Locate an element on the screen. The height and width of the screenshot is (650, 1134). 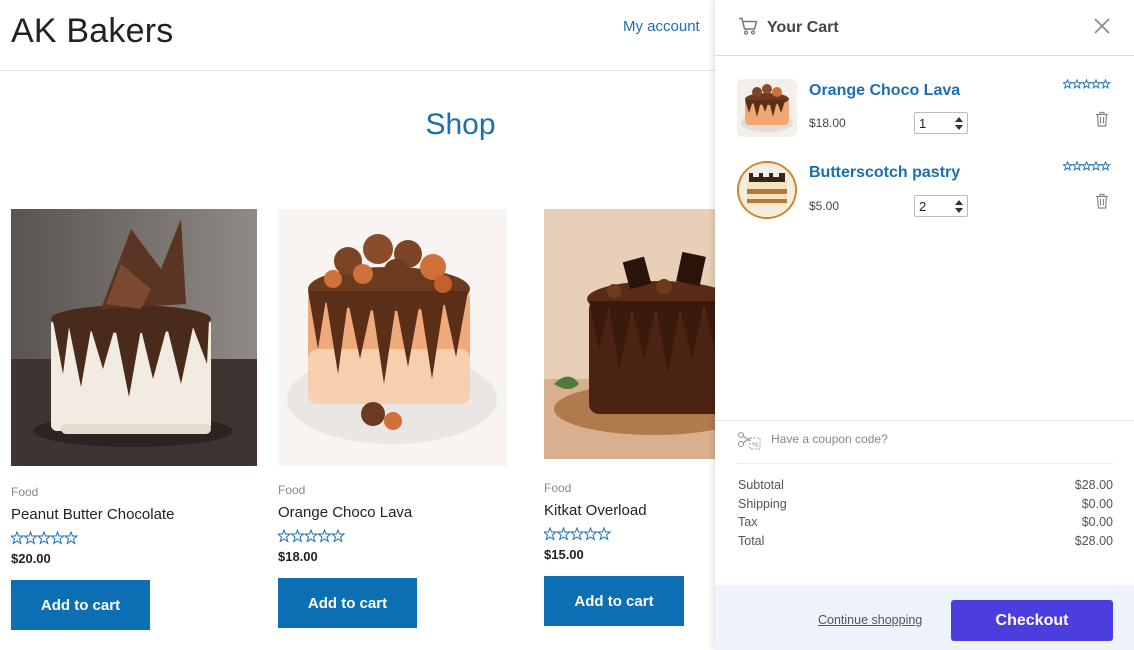
cart-item-price: $18.00 is located at coordinates (827, 123).